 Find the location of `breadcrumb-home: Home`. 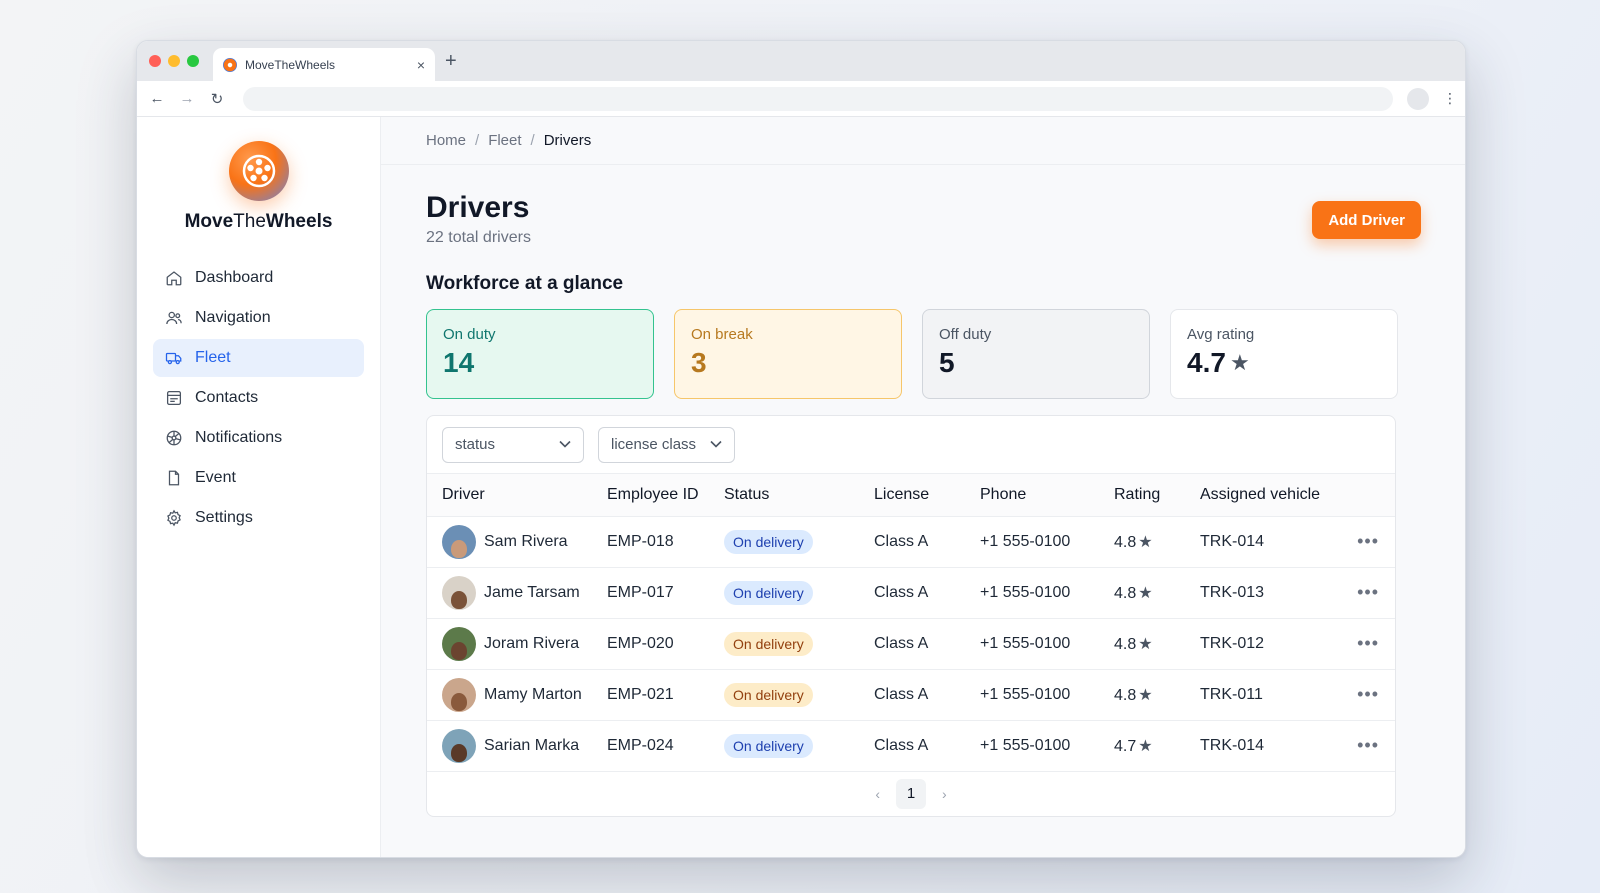

breadcrumb-home: Home is located at coordinates (446, 140).